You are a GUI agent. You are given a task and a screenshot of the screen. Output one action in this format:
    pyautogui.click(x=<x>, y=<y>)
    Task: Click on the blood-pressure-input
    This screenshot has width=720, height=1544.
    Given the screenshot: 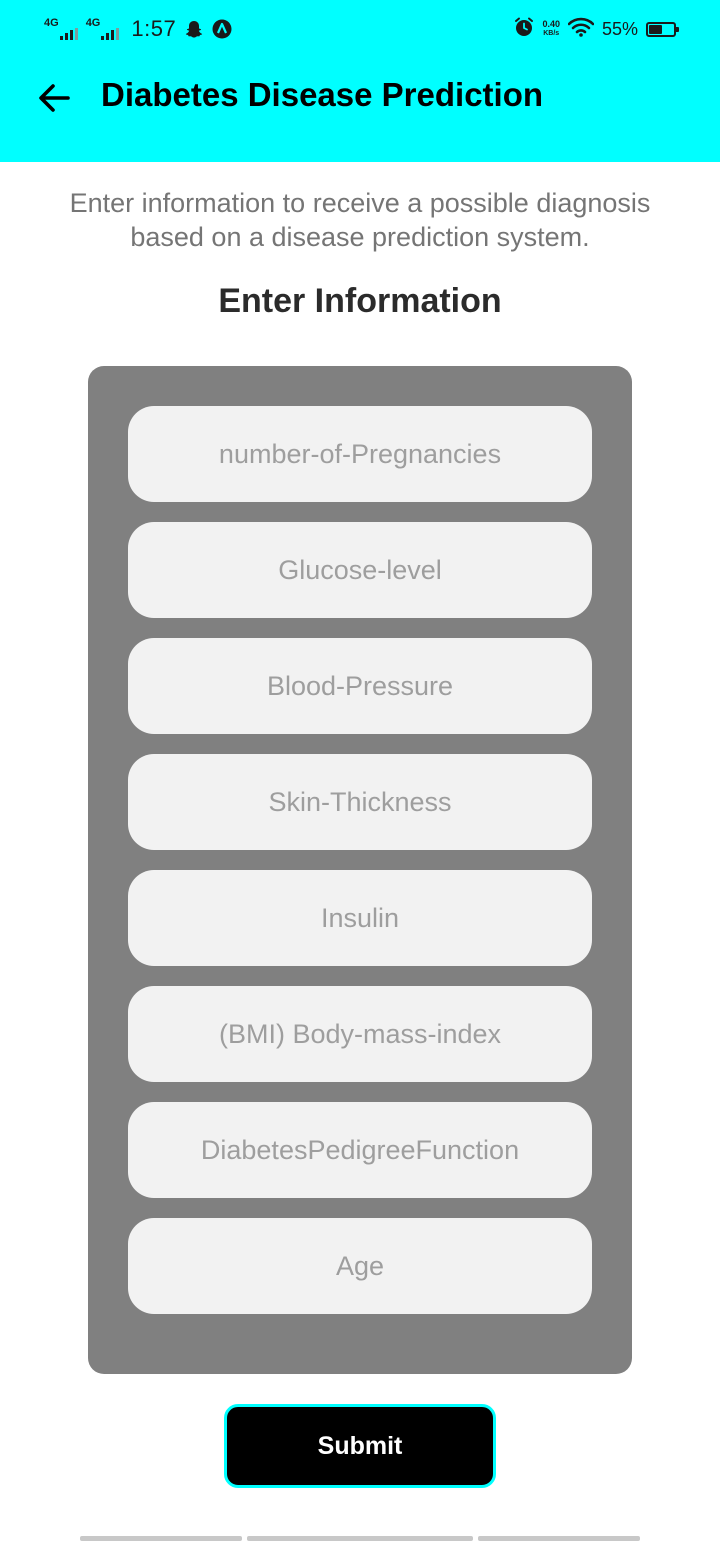 What is the action you would take?
    pyautogui.click(x=360, y=686)
    